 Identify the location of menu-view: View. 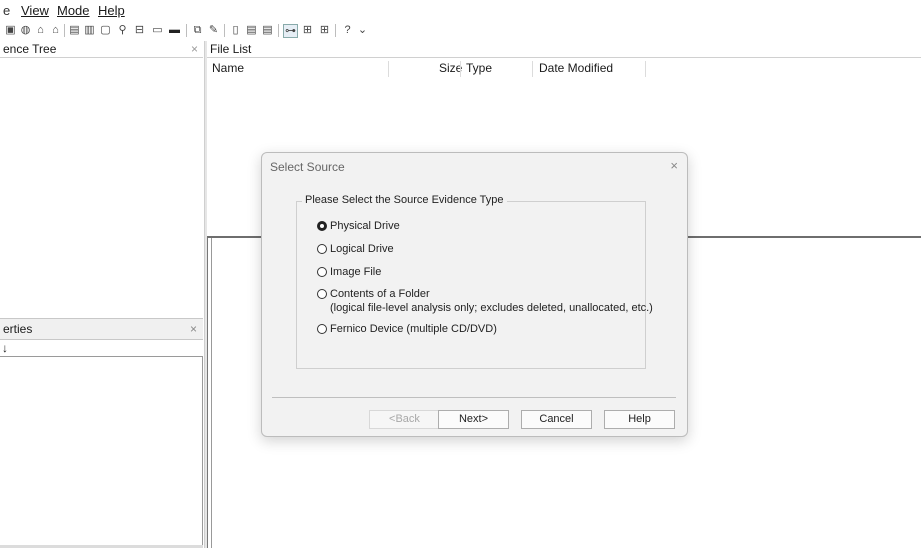
(35, 10).